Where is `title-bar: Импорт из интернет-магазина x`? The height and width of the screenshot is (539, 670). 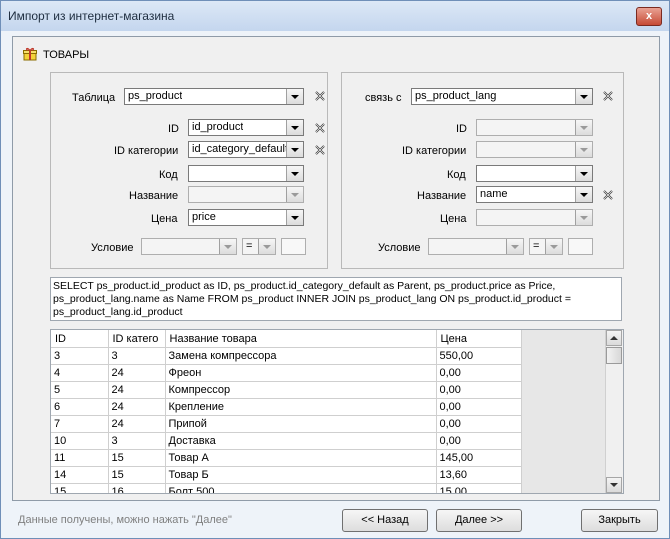 title-bar: Импорт из интернет-магазина x is located at coordinates (335, 16).